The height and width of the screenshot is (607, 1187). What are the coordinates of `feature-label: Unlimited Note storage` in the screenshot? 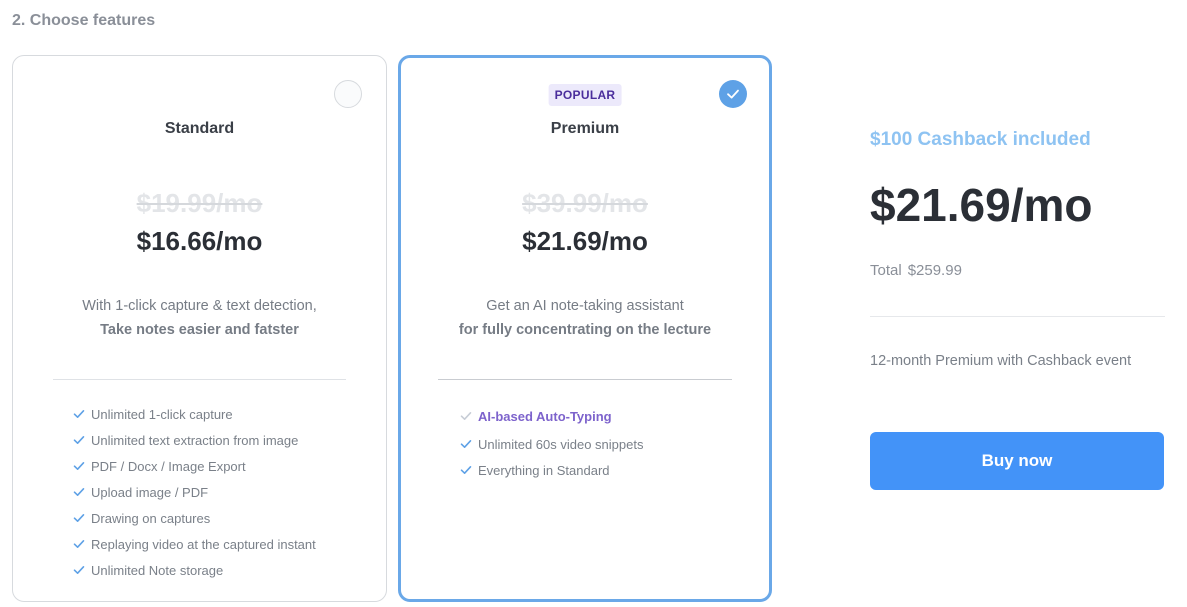 It's located at (157, 570).